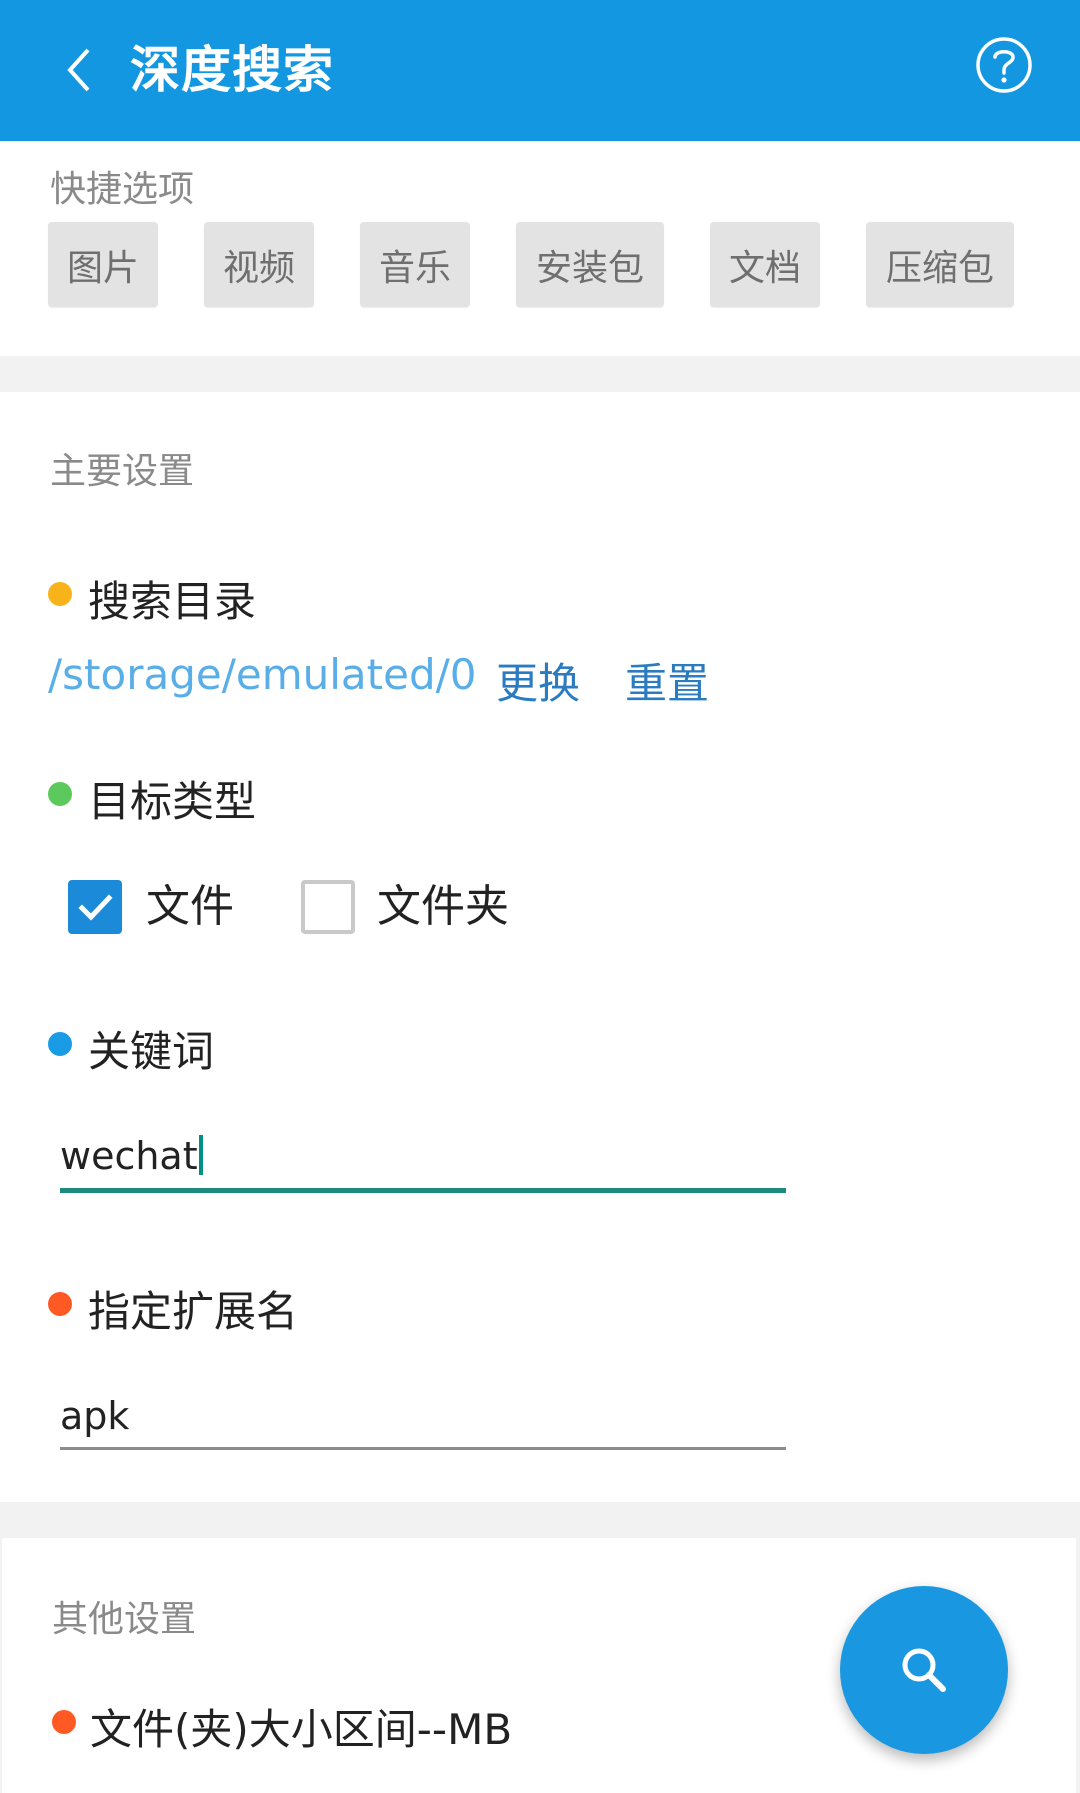  Describe the element at coordinates (151, 1051) in the screenshot. I see `keyword-label: 关键词` at that location.